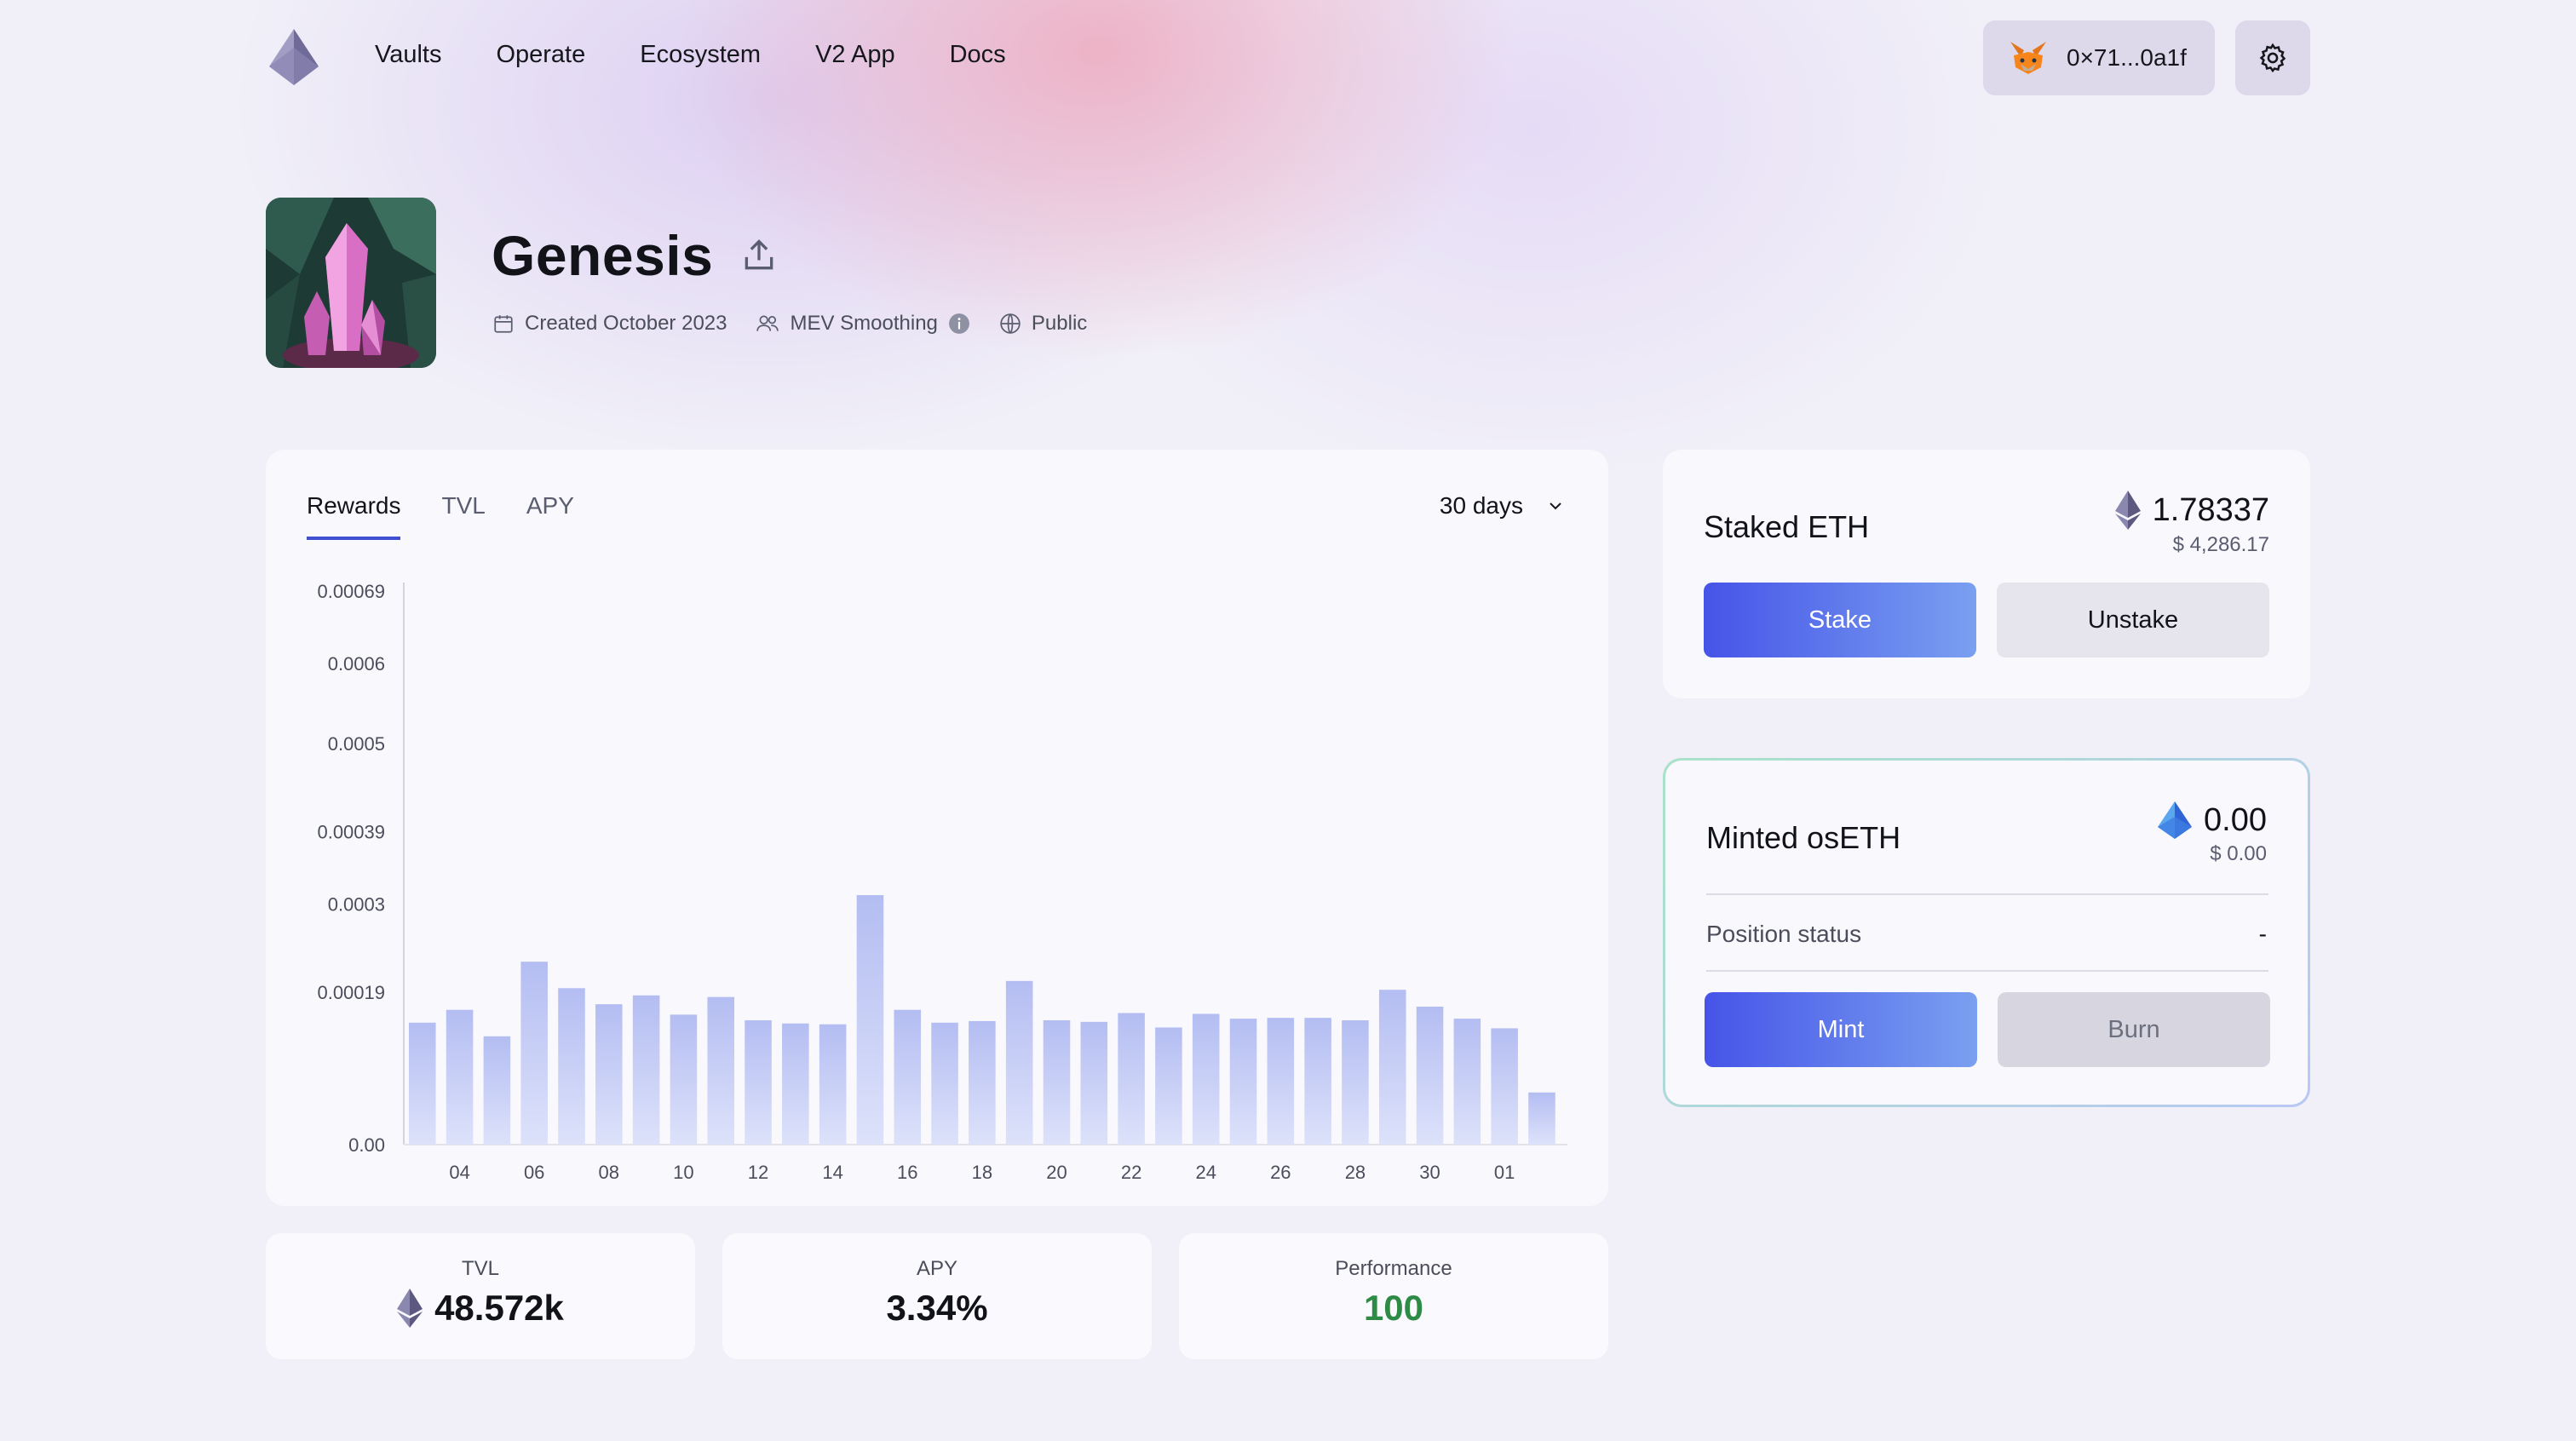 The image size is (2576, 1441). What do you see at coordinates (351, 992) in the screenshot?
I see `y-tick-label: 0.00019` at bounding box center [351, 992].